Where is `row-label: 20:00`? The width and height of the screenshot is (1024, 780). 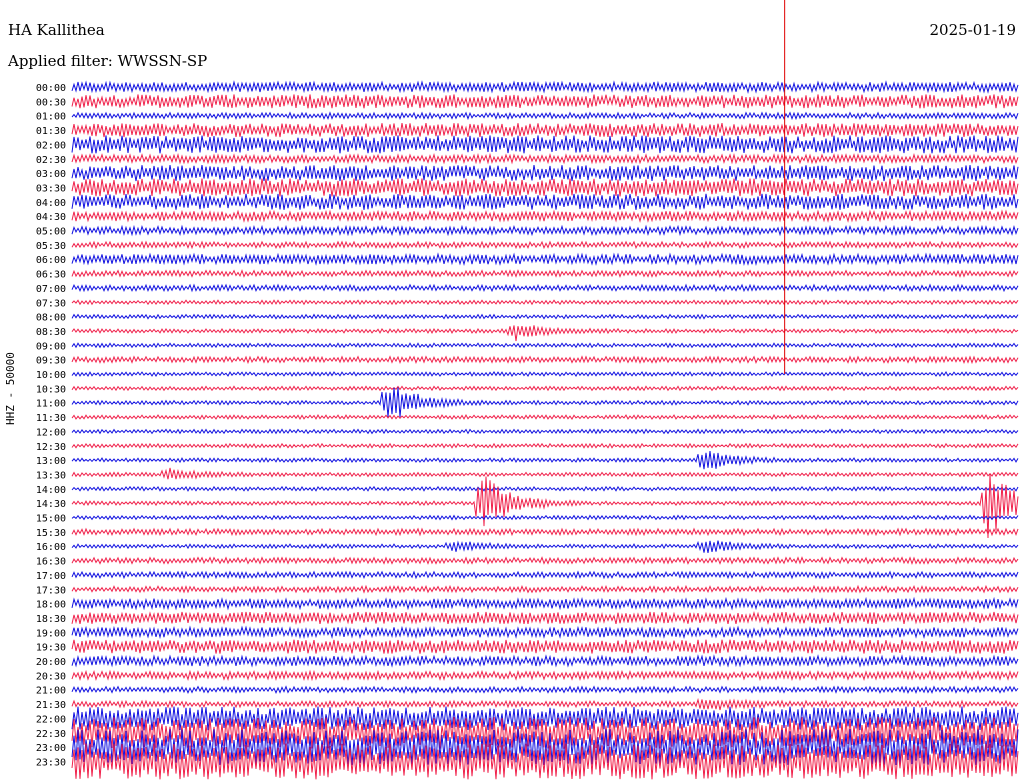 row-label: 20:00 is located at coordinates (51, 662).